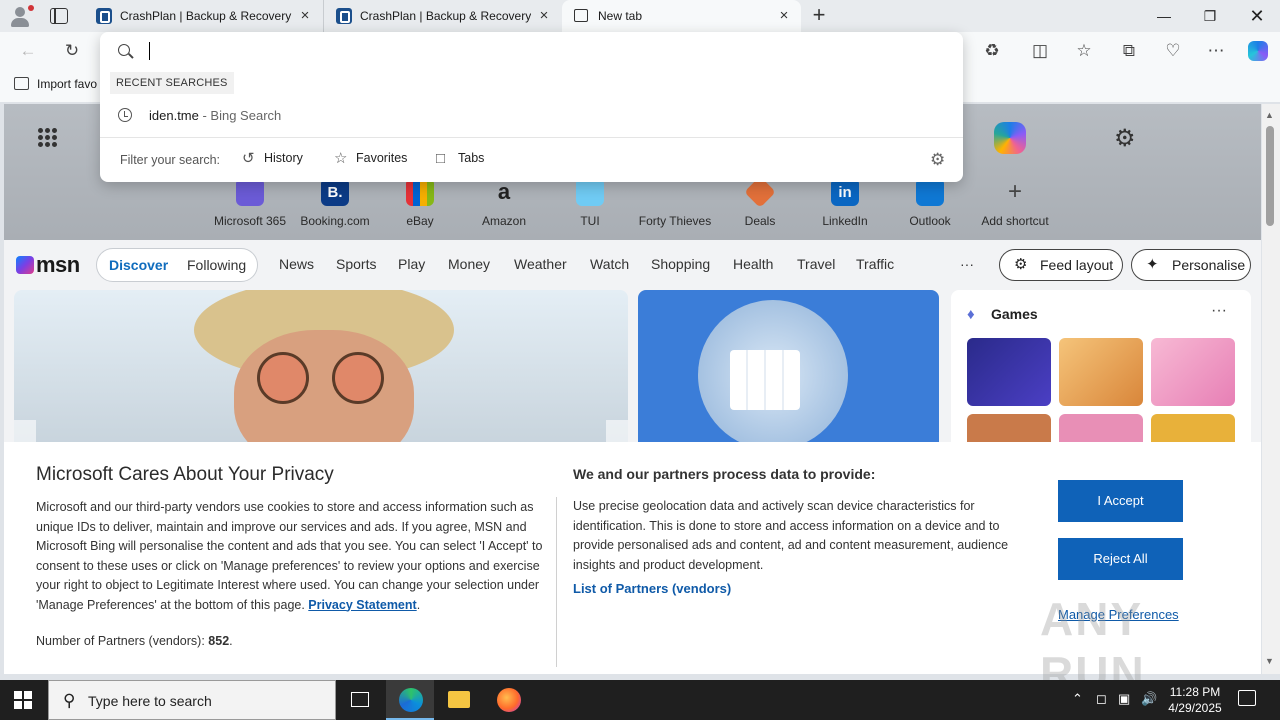 This screenshot has width=1280, height=720. Describe the element at coordinates (1149, 699) in the screenshot. I see `volume-icon: 🔊` at that location.